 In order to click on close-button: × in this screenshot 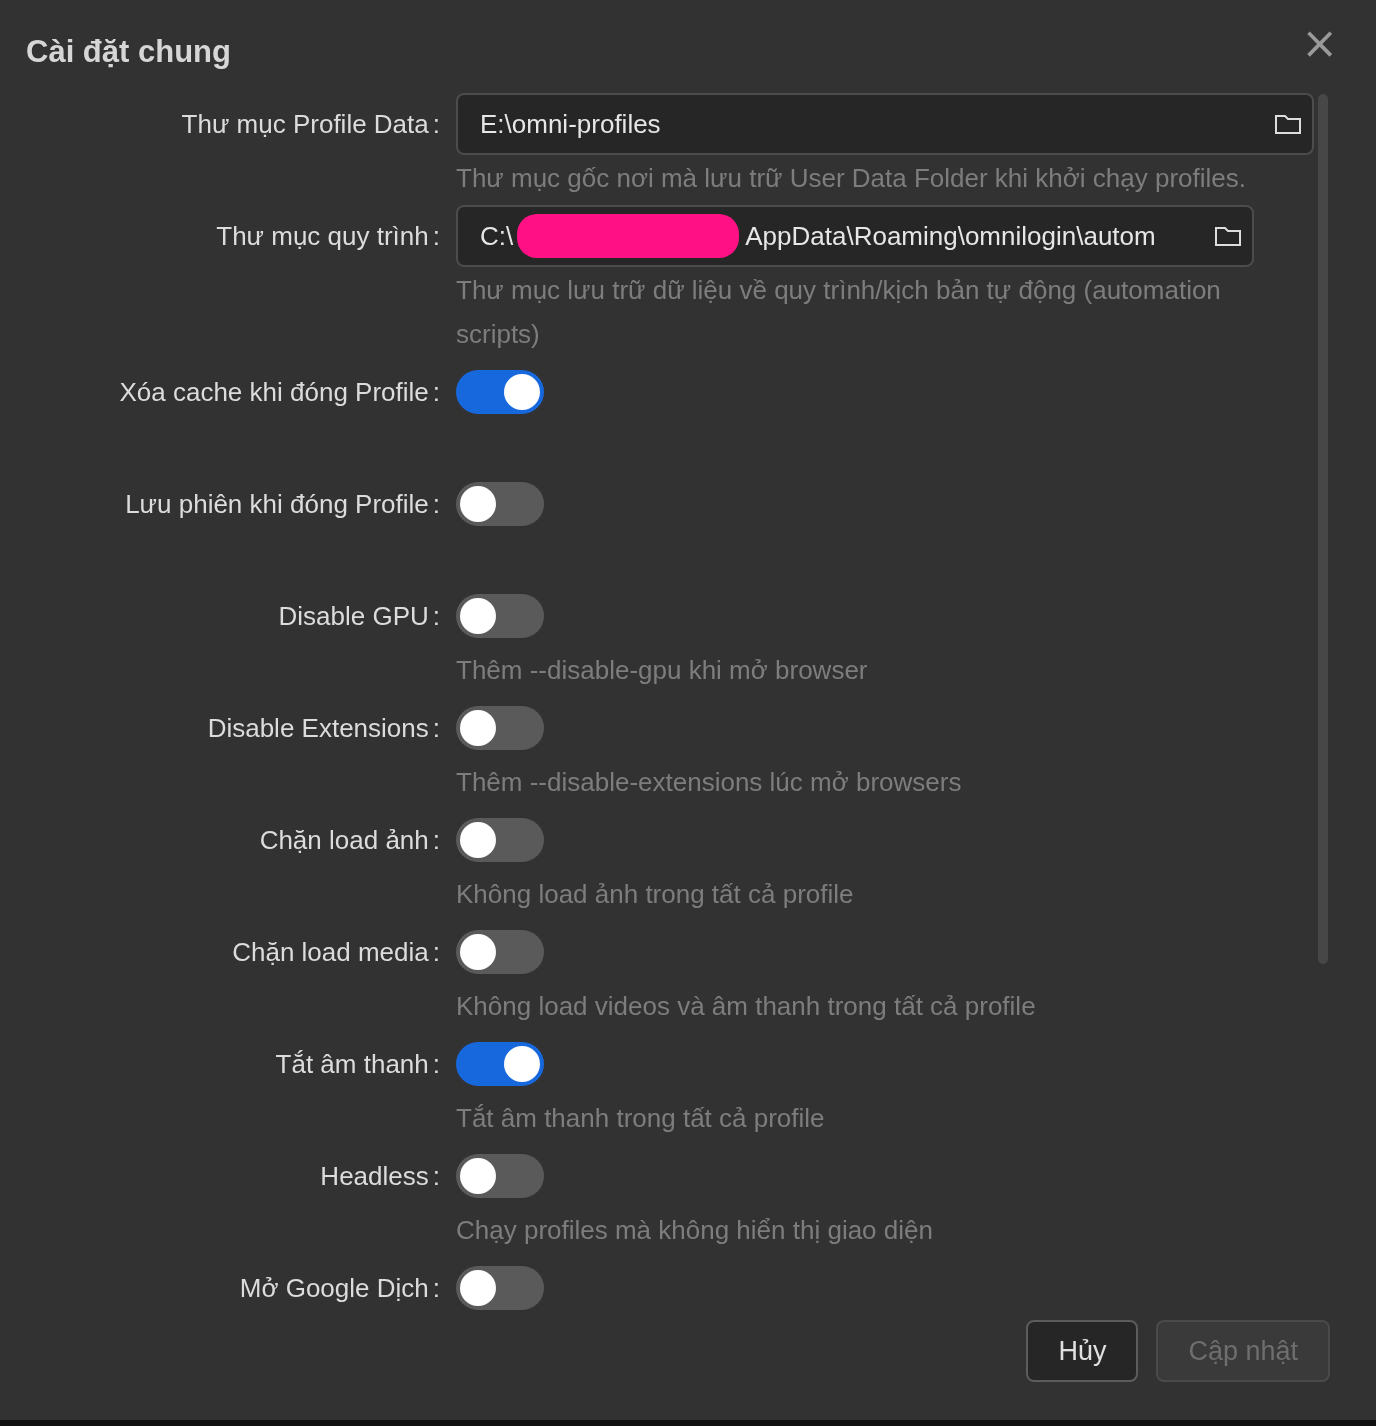, I will do `click(1319, 43)`.